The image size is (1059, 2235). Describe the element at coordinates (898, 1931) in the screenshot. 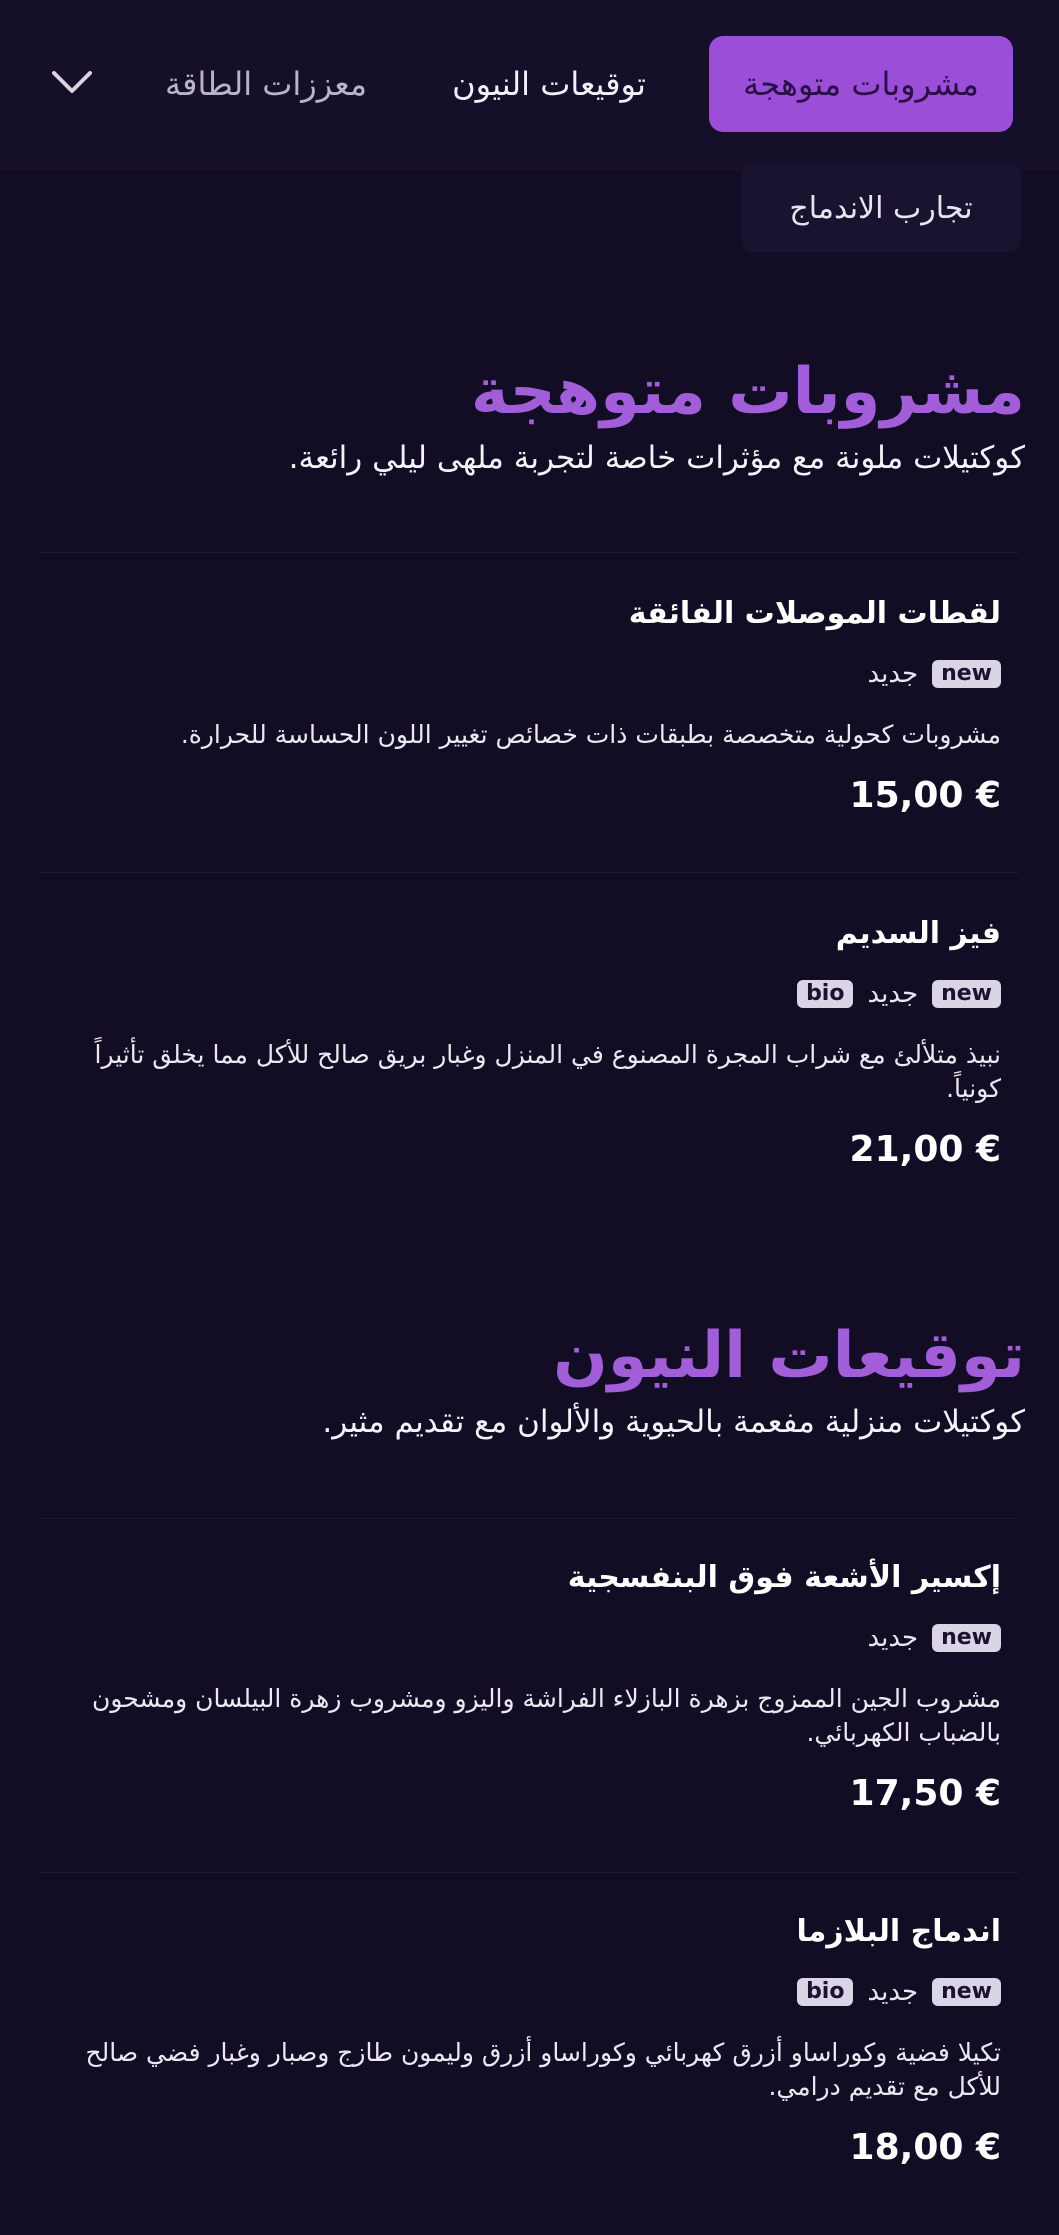

I see `item-name: اندماج البلازما` at that location.